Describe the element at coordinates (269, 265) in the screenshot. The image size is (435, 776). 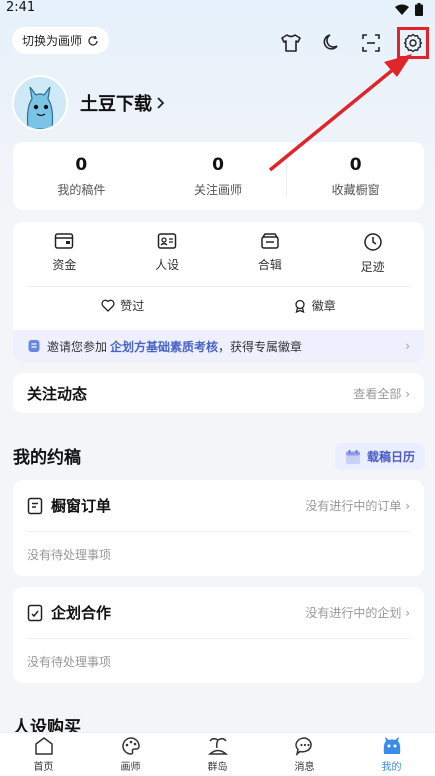
I see `tool-label: 合辑` at that location.